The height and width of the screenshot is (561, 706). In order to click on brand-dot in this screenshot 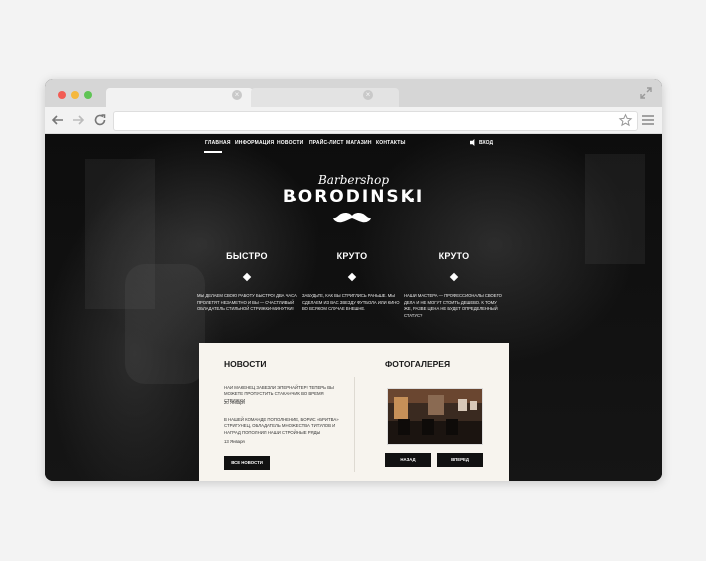, I will do `click(412, 199)`.